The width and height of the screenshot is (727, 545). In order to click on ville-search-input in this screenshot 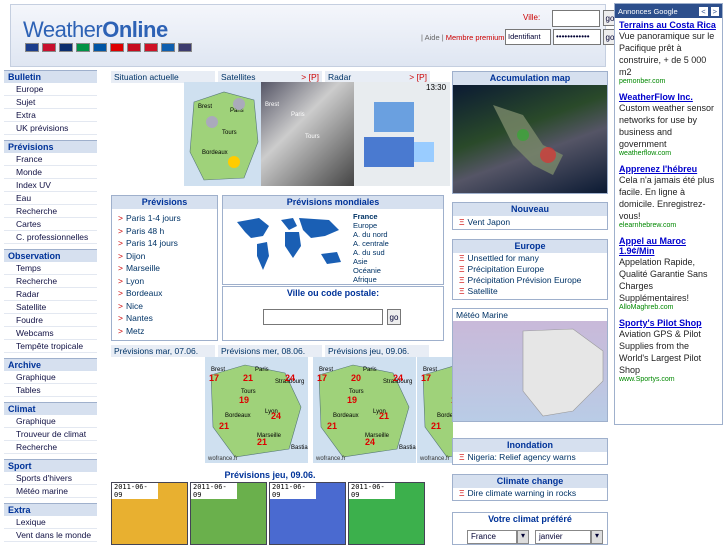, I will do `click(576, 18)`.